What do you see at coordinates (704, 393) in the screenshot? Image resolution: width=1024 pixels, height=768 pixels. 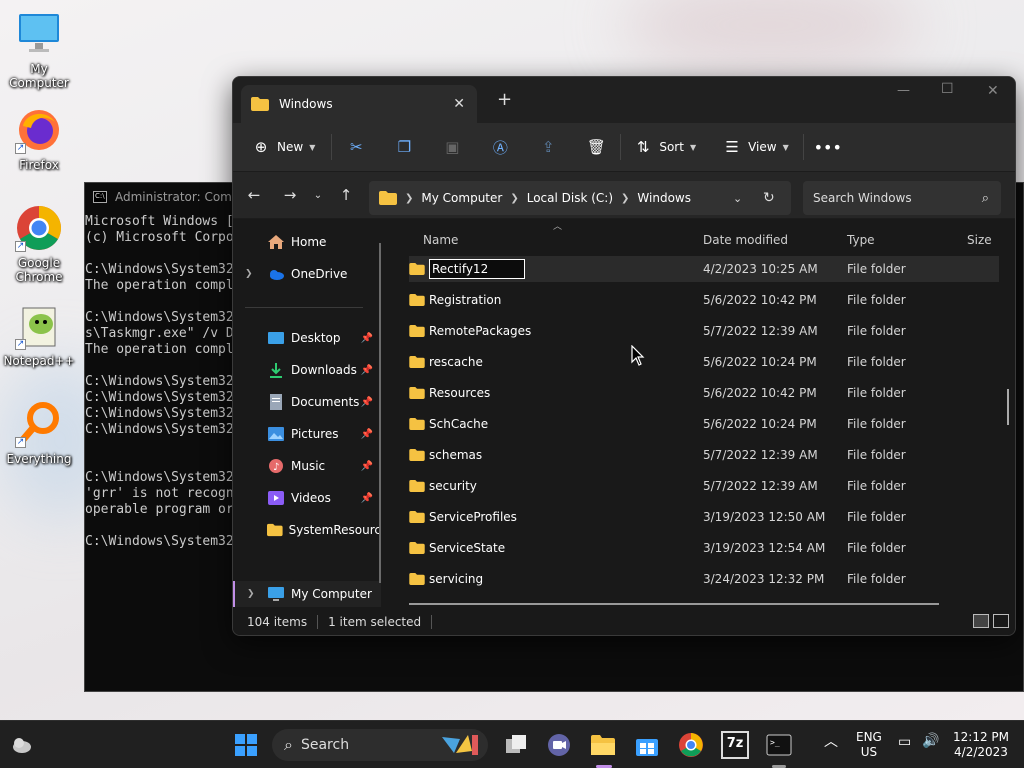 I see `table-row: Resources 5/6/2022 10:42 PM File folder` at bounding box center [704, 393].